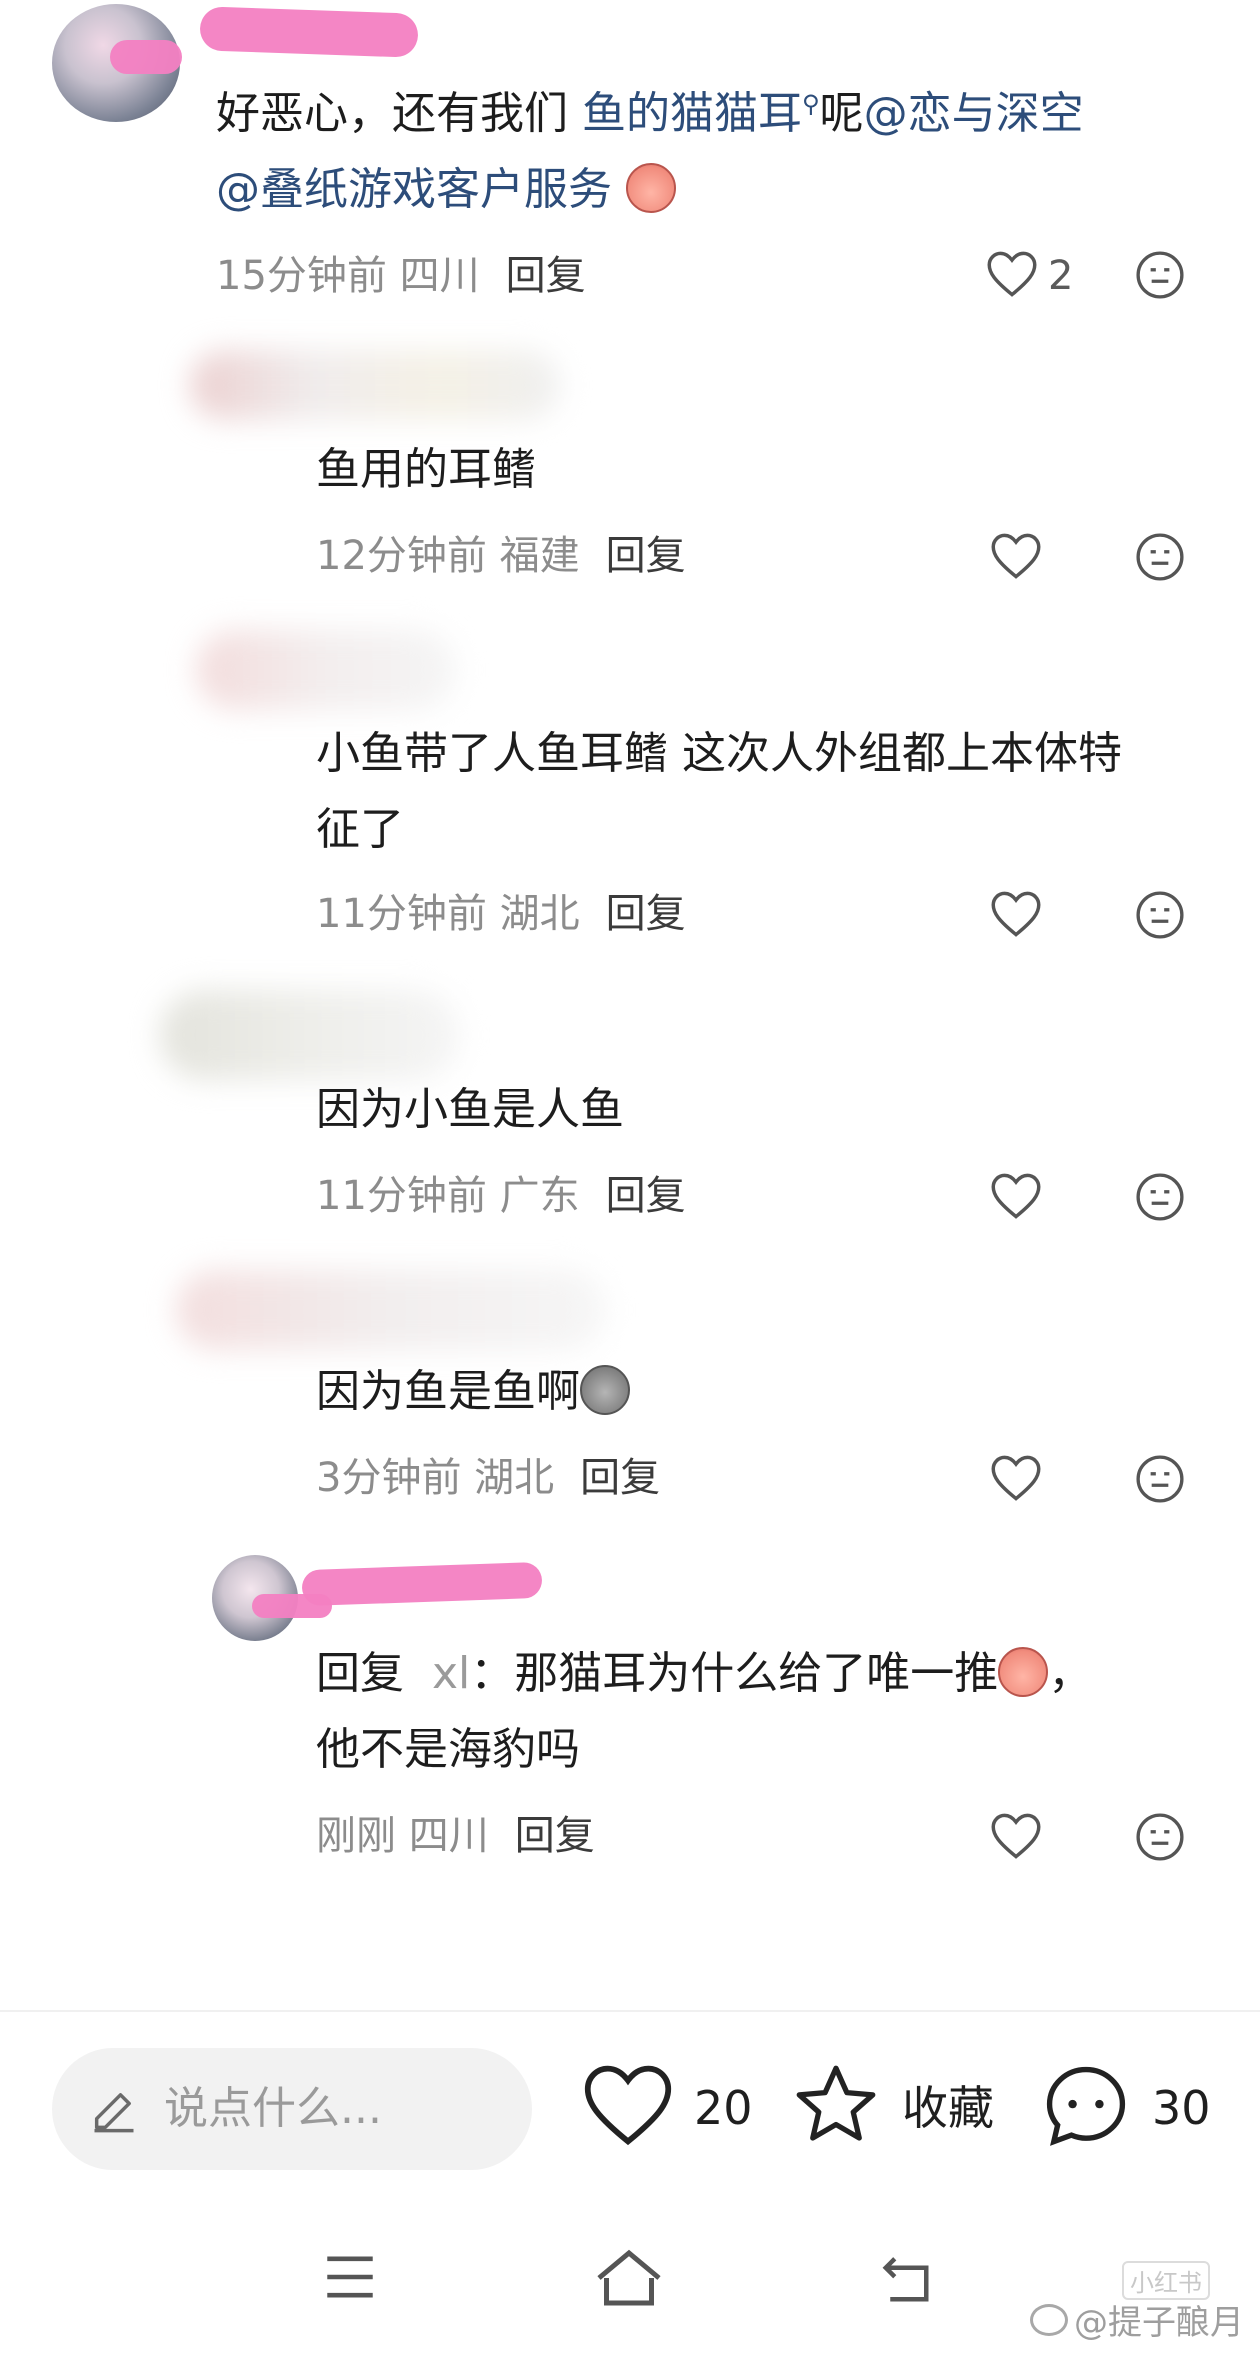 The image size is (1260, 2356). Describe the element at coordinates (1181, 2108) in the screenshot. I see `comment-count: 30` at that location.